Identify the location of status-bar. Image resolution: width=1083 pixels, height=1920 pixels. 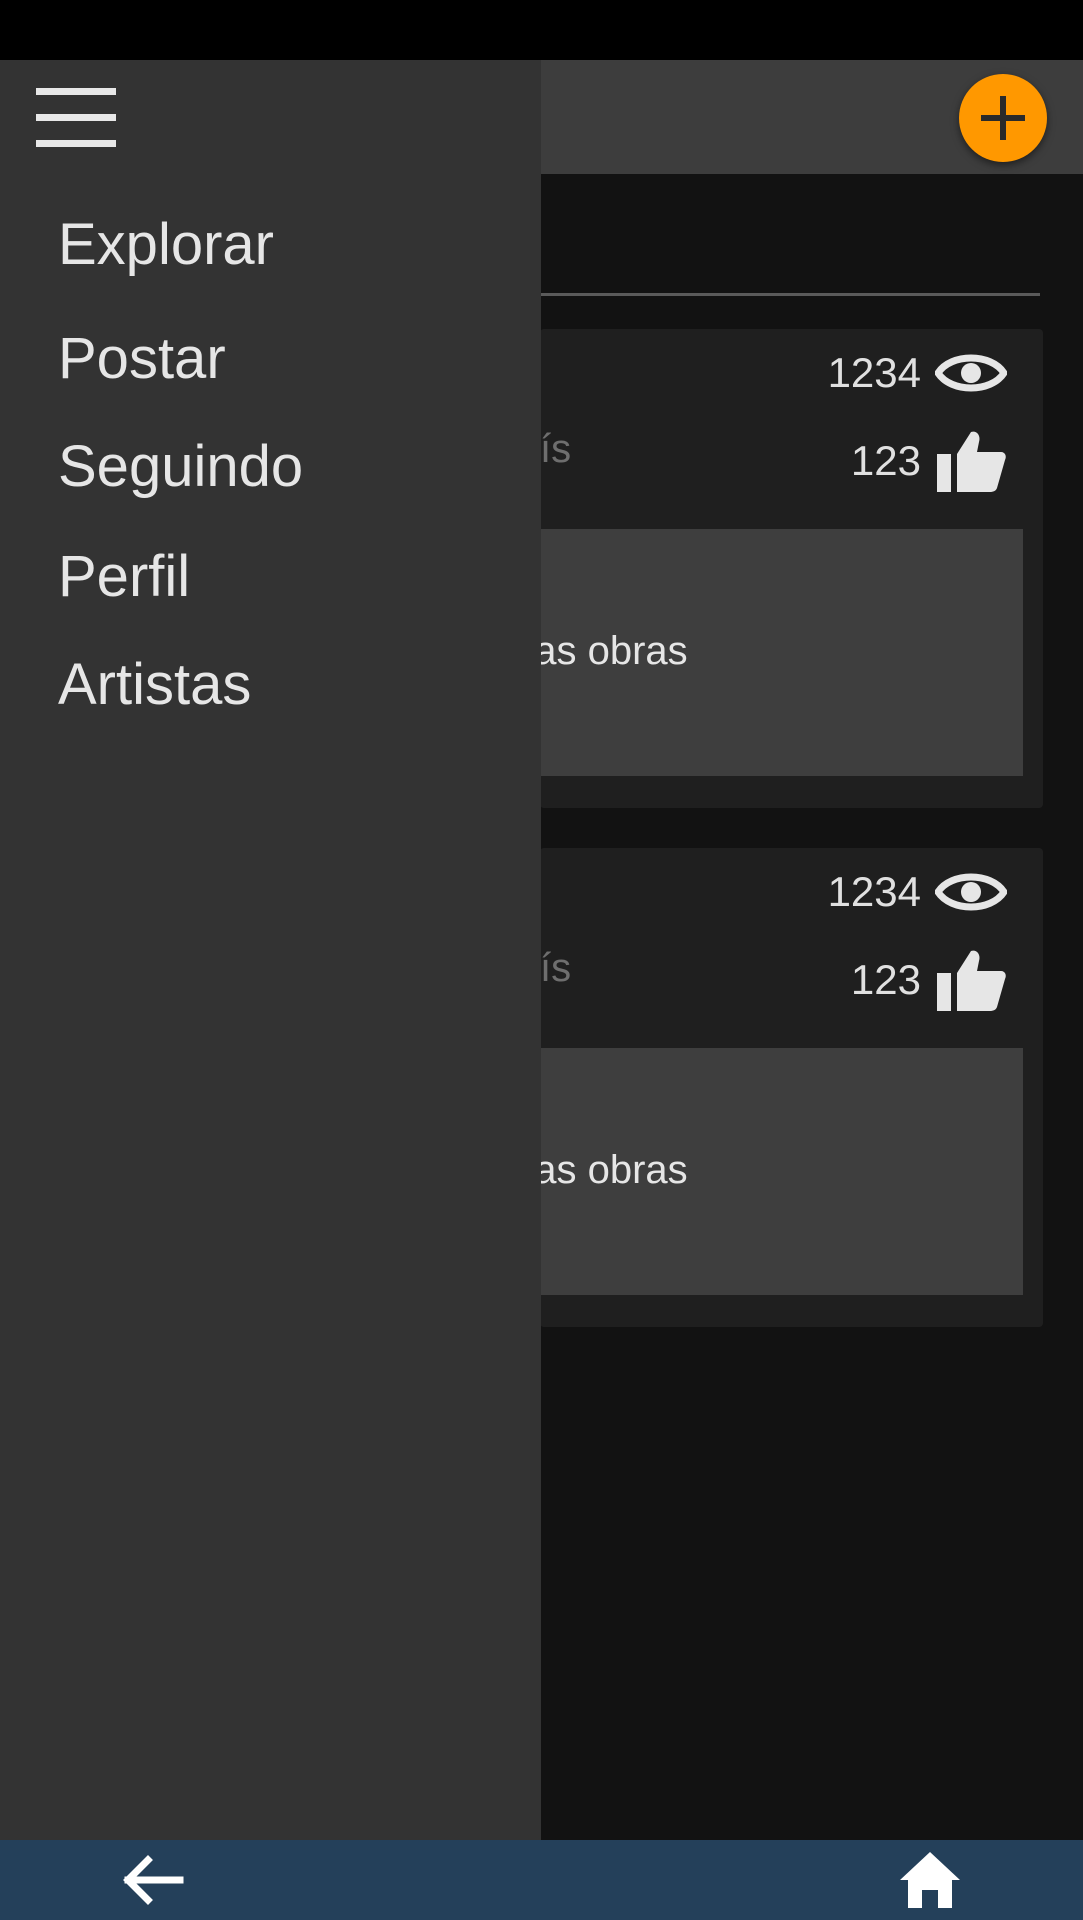
(541, 30).